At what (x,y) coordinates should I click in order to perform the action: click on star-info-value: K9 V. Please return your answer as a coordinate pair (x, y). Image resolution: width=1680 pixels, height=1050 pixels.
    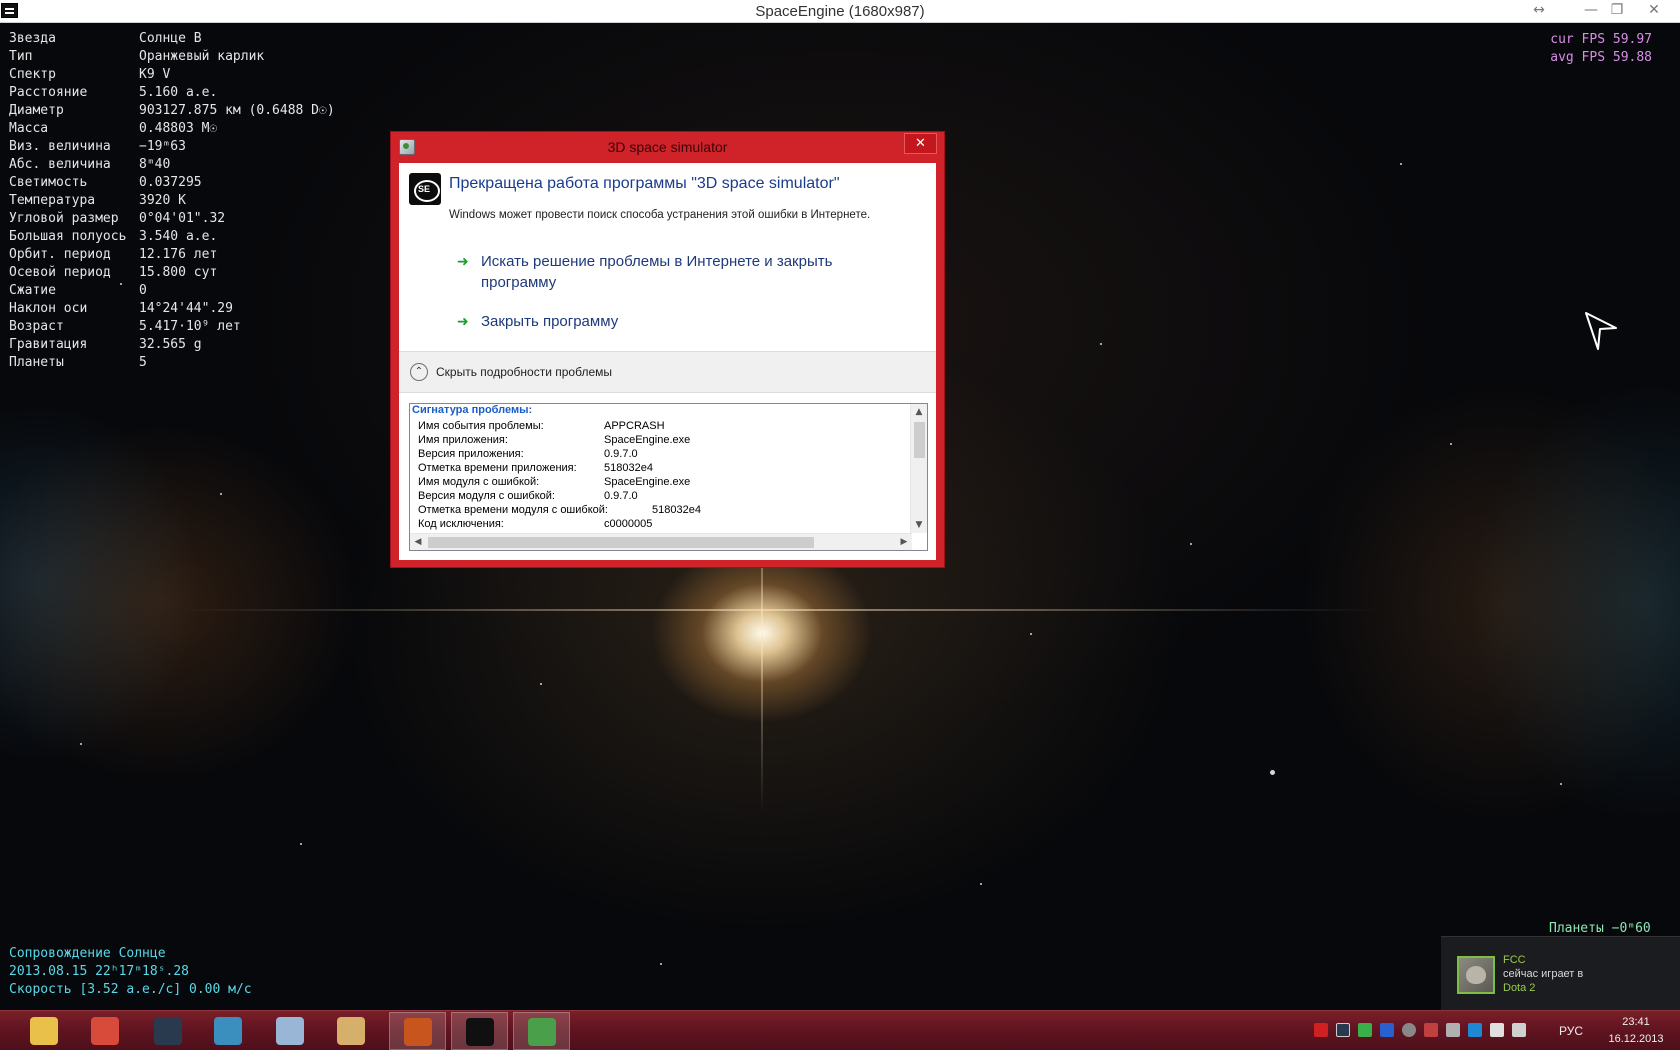
    Looking at the image, I should click on (155, 74).